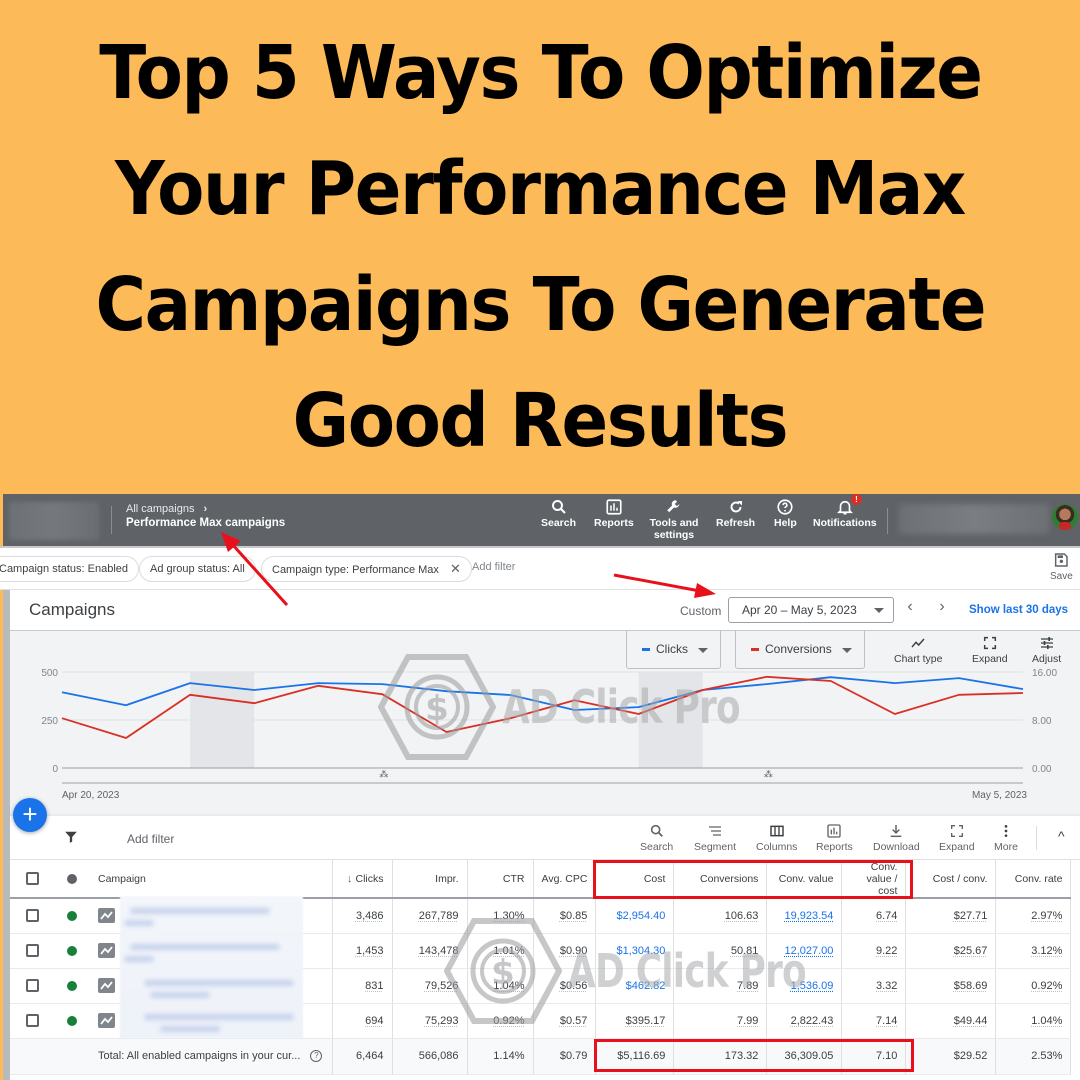 The image size is (1080, 1080). What do you see at coordinates (71, 837) in the screenshot?
I see `filter-icon` at bounding box center [71, 837].